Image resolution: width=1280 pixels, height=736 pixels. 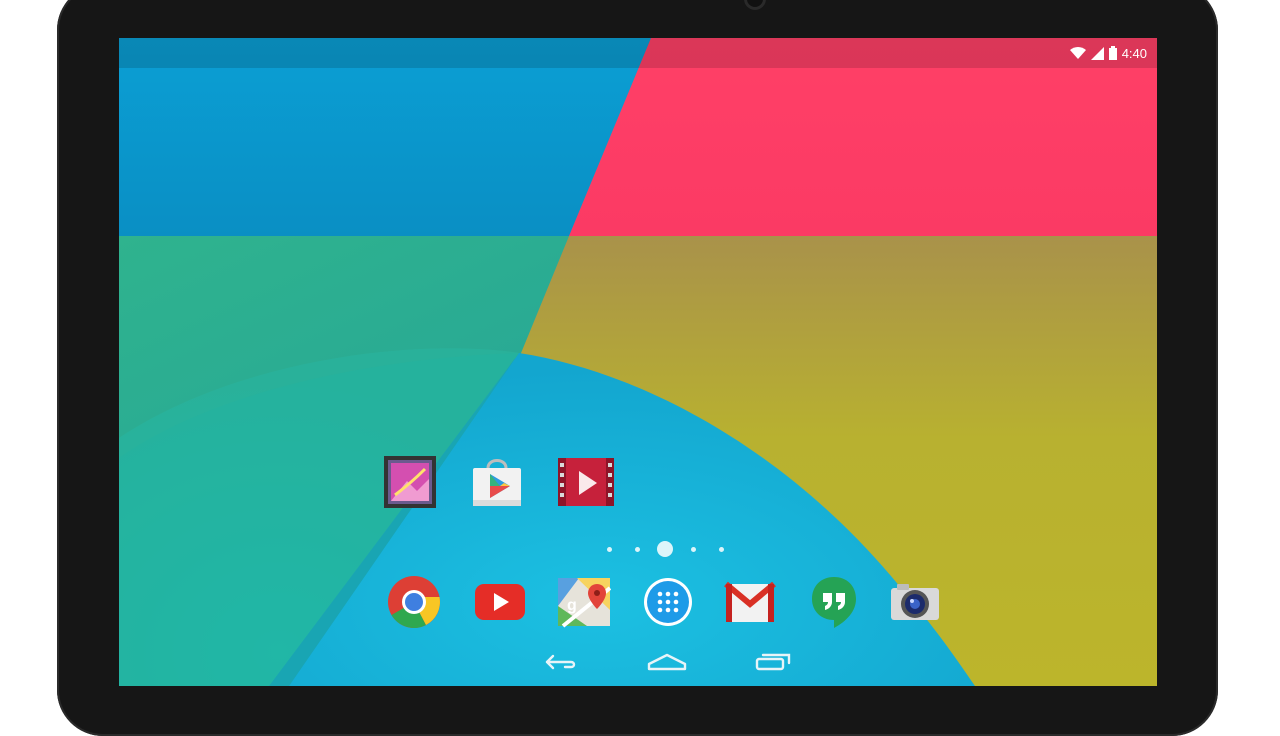 What do you see at coordinates (750, 602) in the screenshot?
I see `gmail-icon` at bounding box center [750, 602].